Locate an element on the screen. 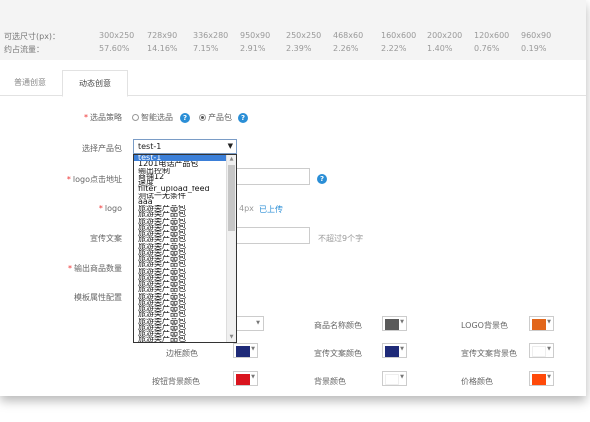 This screenshot has width=590, height=422. radio-label: 智能选品 is located at coordinates (157, 117).